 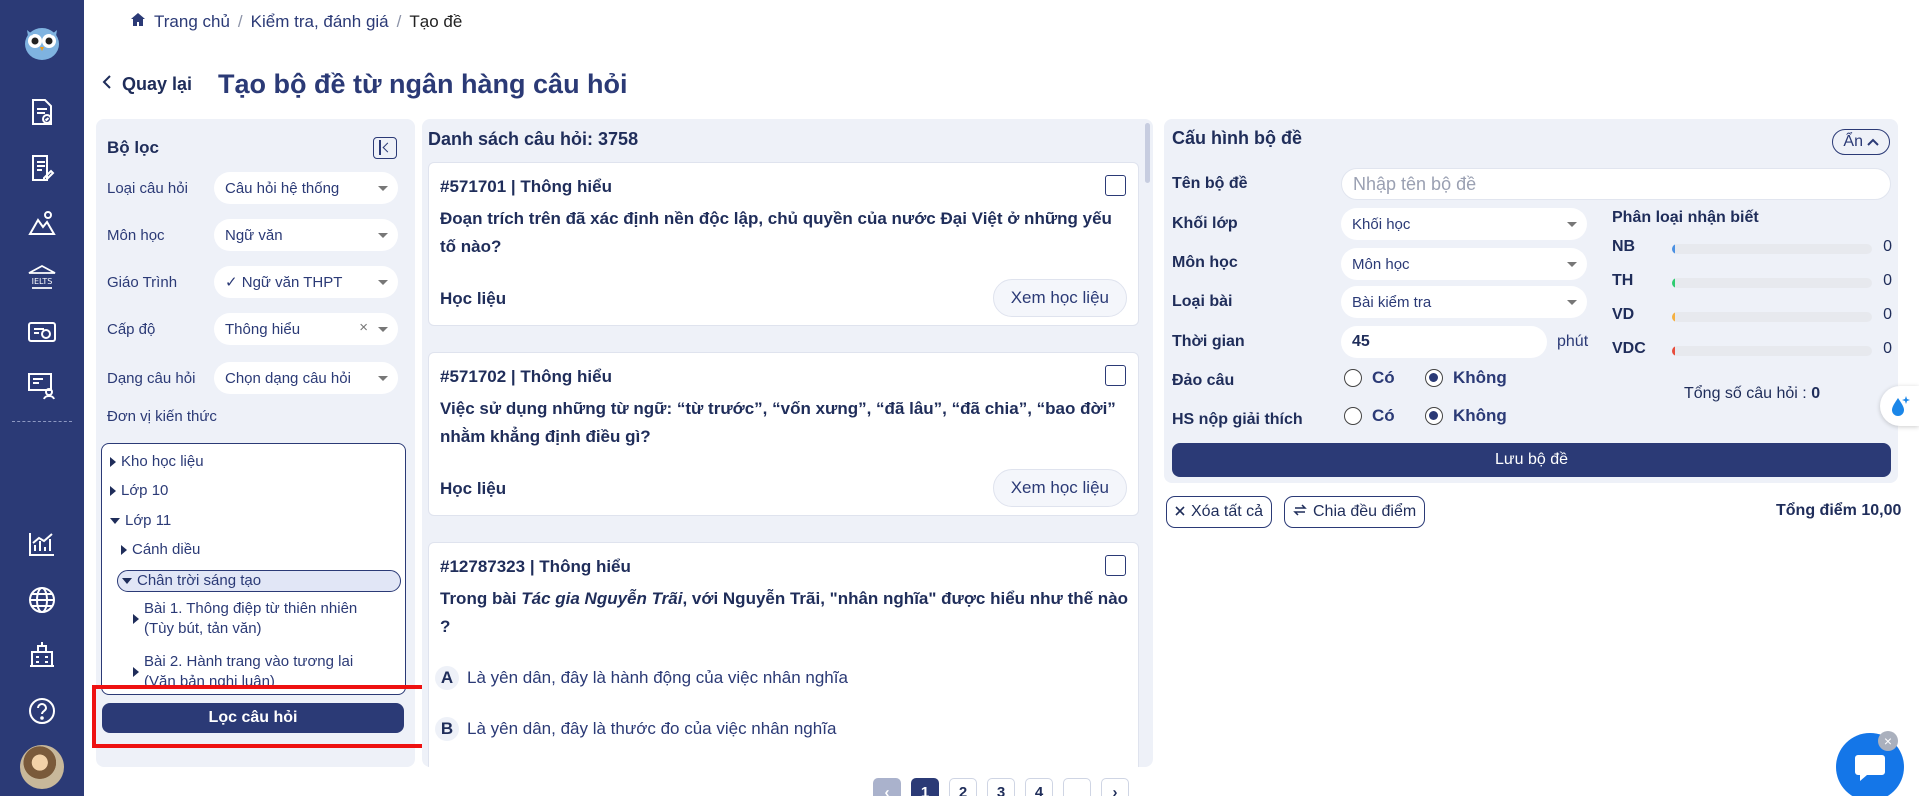 What do you see at coordinates (1147, 153) in the screenshot?
I see `scrollbar` at bounding box center [1147, 153].